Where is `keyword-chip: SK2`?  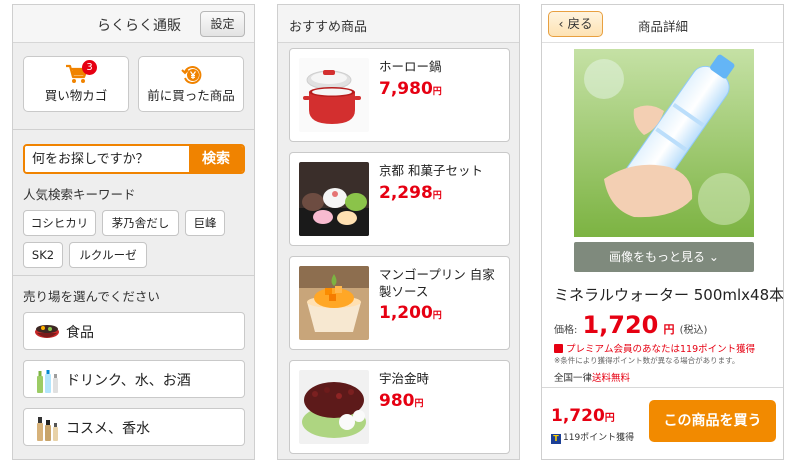
keyword-chip: SK2 is located at coordinates (43, 255).